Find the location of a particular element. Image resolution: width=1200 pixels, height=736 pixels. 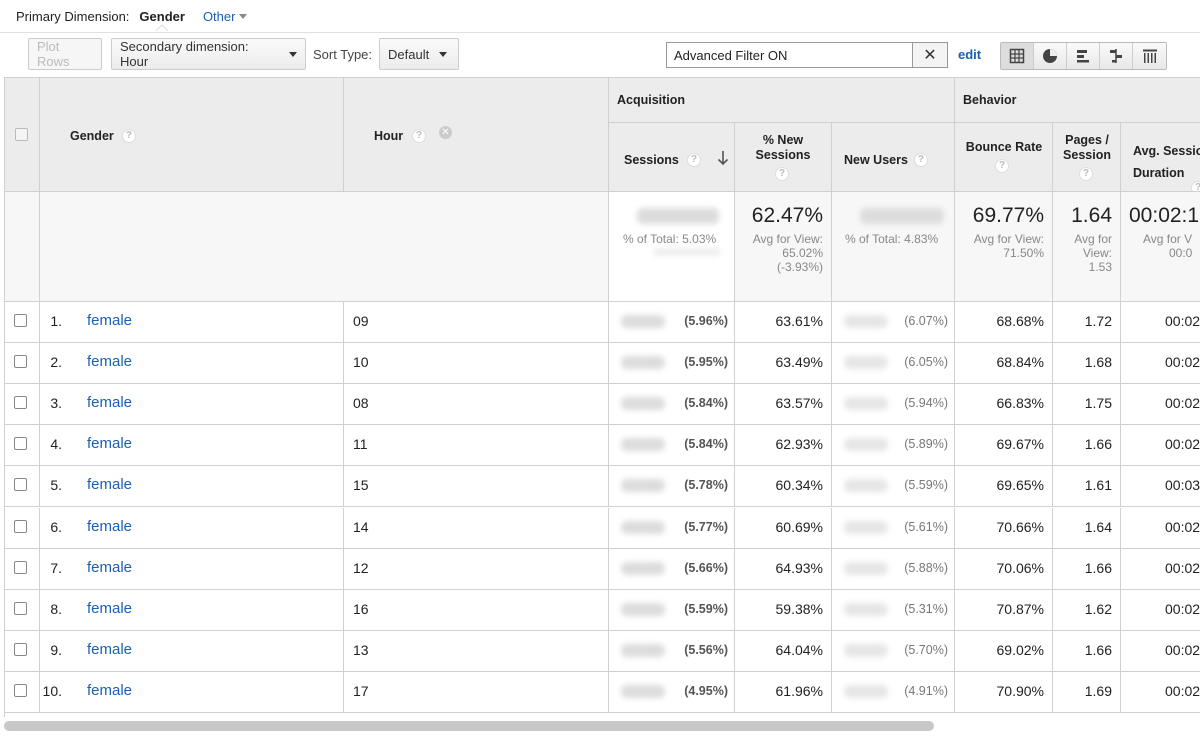

header-avg-duration-label: Avg. Session Duration is located at coordinates (1166, 162).